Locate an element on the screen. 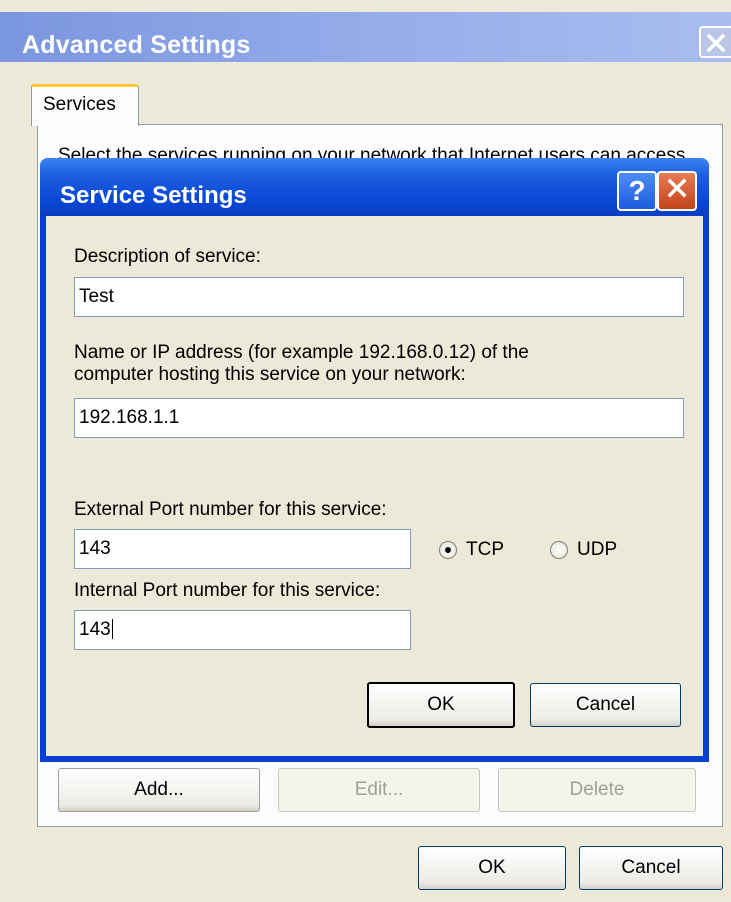  dialog-title: Service Settings is located at coordinates (153, 195).